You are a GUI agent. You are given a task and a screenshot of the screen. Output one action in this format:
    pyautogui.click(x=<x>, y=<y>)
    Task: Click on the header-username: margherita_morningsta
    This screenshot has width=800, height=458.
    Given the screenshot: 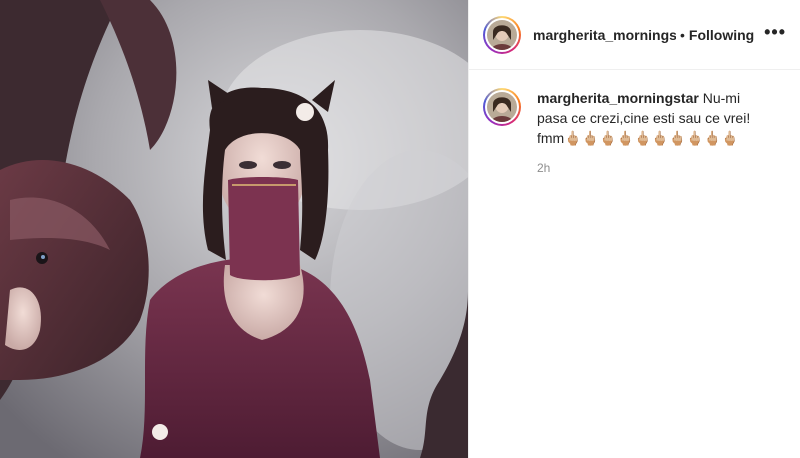 What is the action you would take?
    pyautogui.click(x=604, y=35)
    